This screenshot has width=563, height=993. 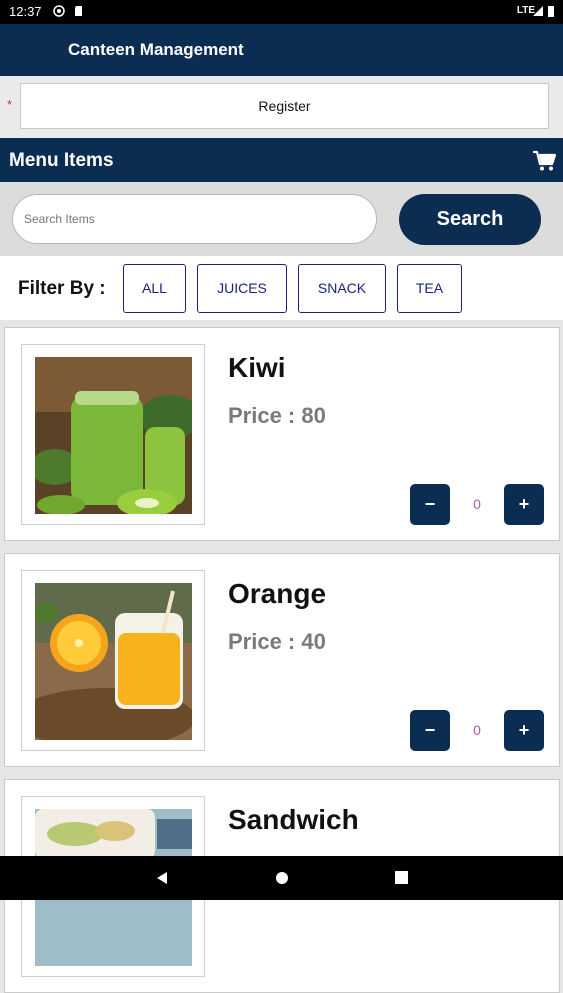 What do you see at coordinates (162, 878) in the screenshot?
I see `back-icon` at bounding box center [162, 878].